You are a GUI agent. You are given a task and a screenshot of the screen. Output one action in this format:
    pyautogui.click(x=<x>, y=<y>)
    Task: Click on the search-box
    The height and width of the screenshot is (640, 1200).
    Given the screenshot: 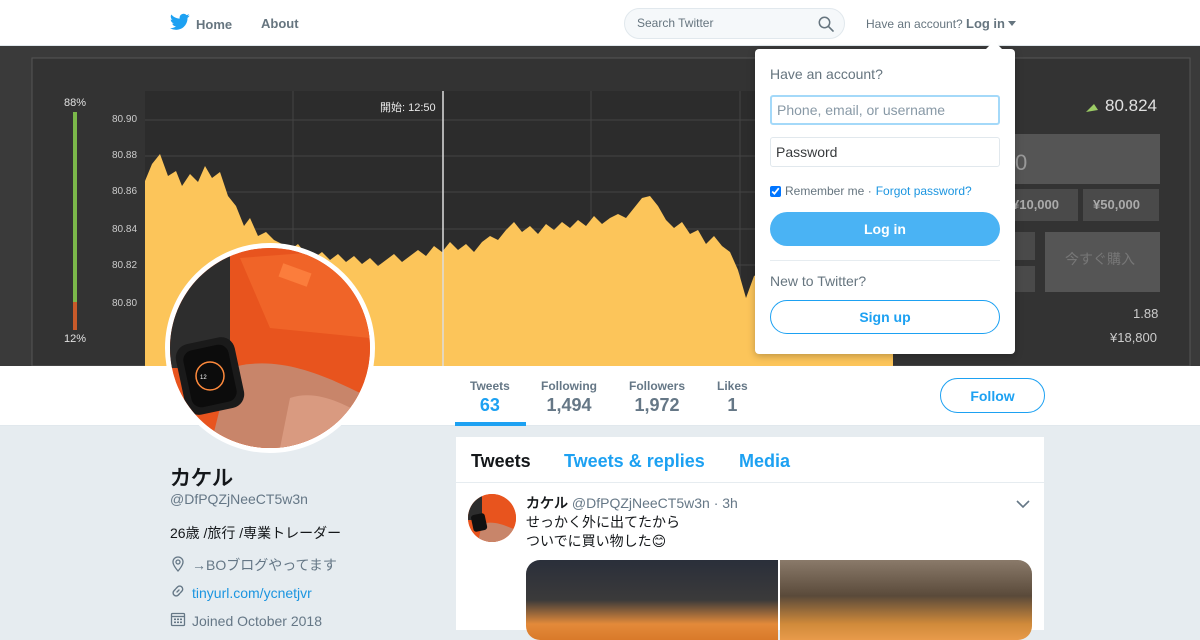 What is the action you would take?
    pyautogui.click(x=734, y=23)
    